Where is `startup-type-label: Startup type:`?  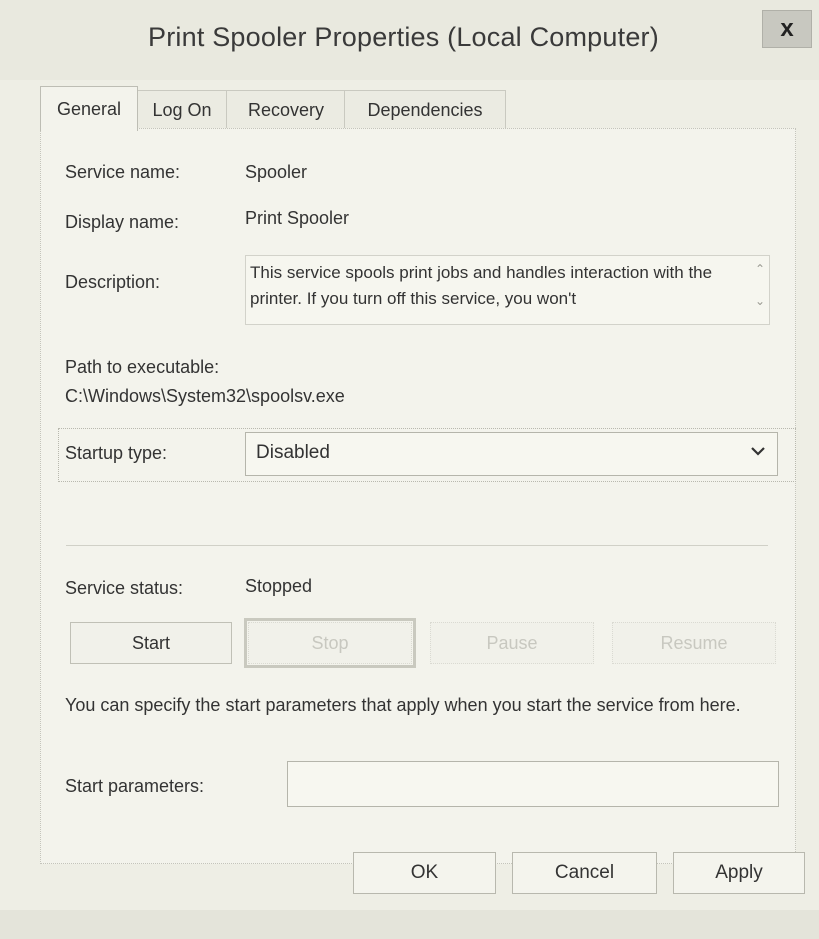 startup-type-label: Startup type: is located at coordinates (116, 453).